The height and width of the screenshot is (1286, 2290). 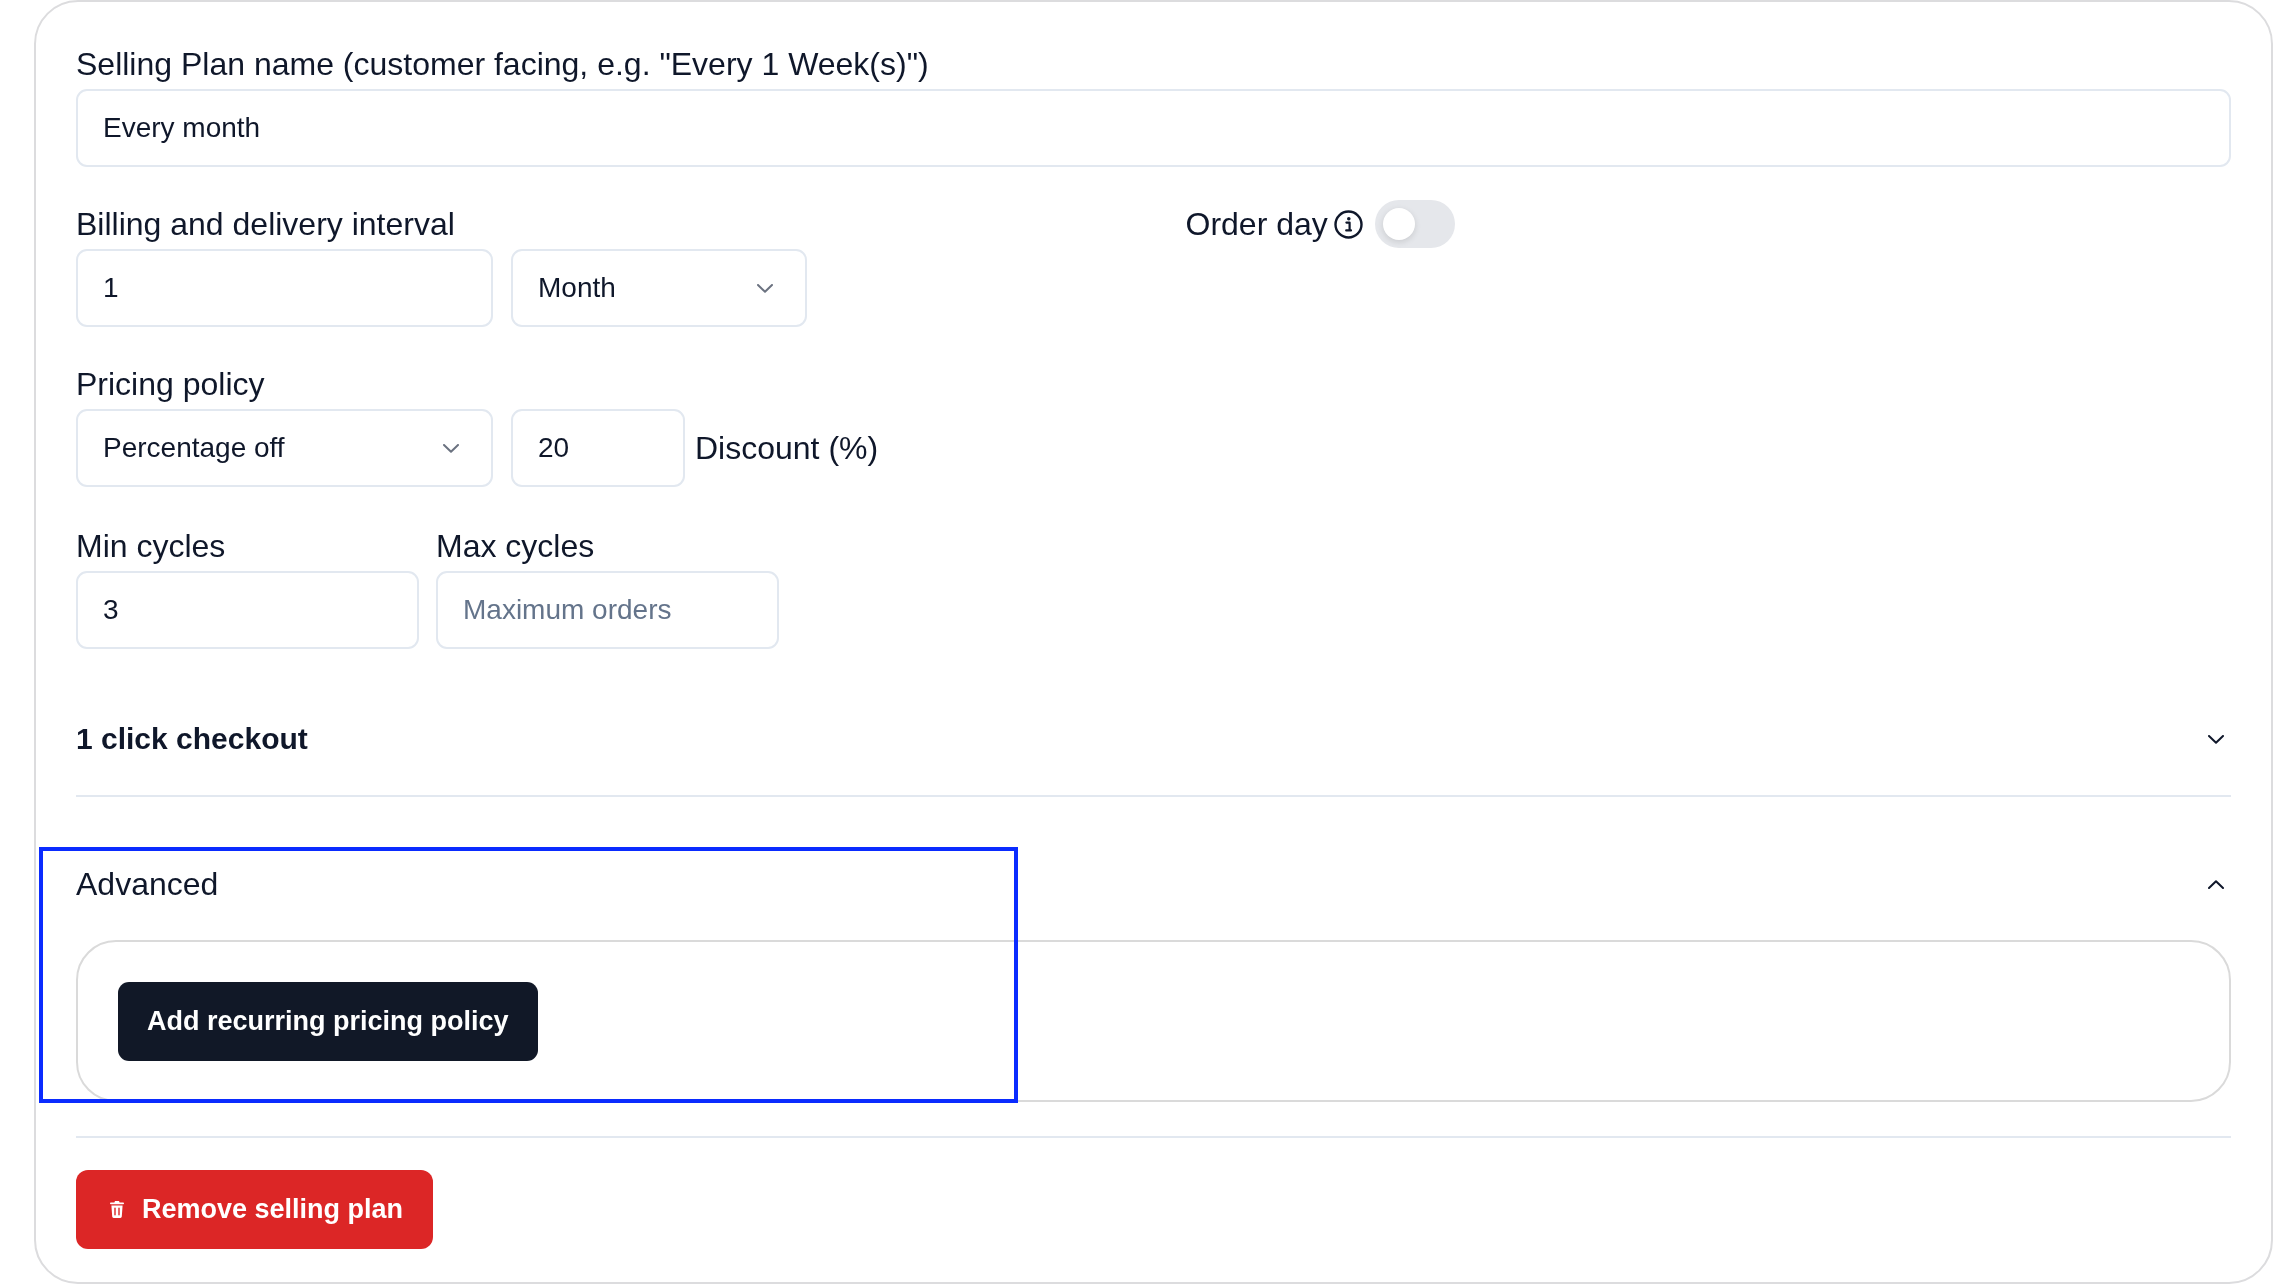 What do you see at coordinates (328, 1021) in the screenshot?
I see `add-policy-button: Add recurring pricing policy` at bounding box center [328, 1021].